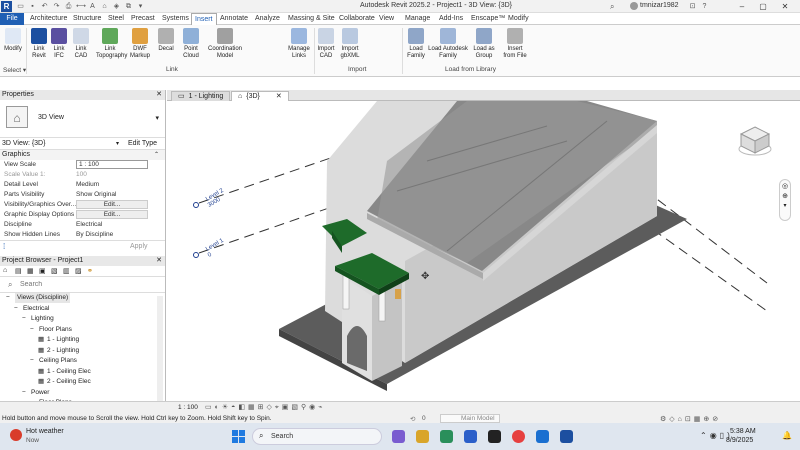 The width and height of the screenshot is (800, 450). What do you see at coordinates (704, 6) in the screenshot?
I see `help-icon: ?` at bounding box center [704, 6].